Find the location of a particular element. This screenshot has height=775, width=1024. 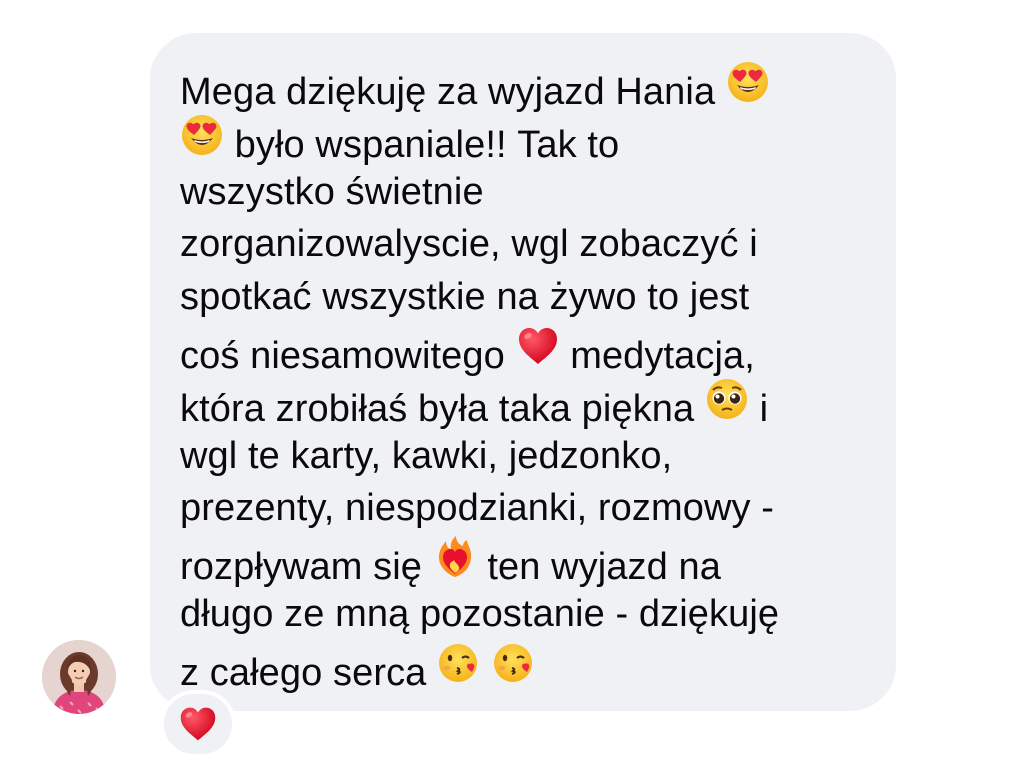

message-text-segment: zorganizowalyscie, wgl zobaczyć i is located at coordinates (469, 244).